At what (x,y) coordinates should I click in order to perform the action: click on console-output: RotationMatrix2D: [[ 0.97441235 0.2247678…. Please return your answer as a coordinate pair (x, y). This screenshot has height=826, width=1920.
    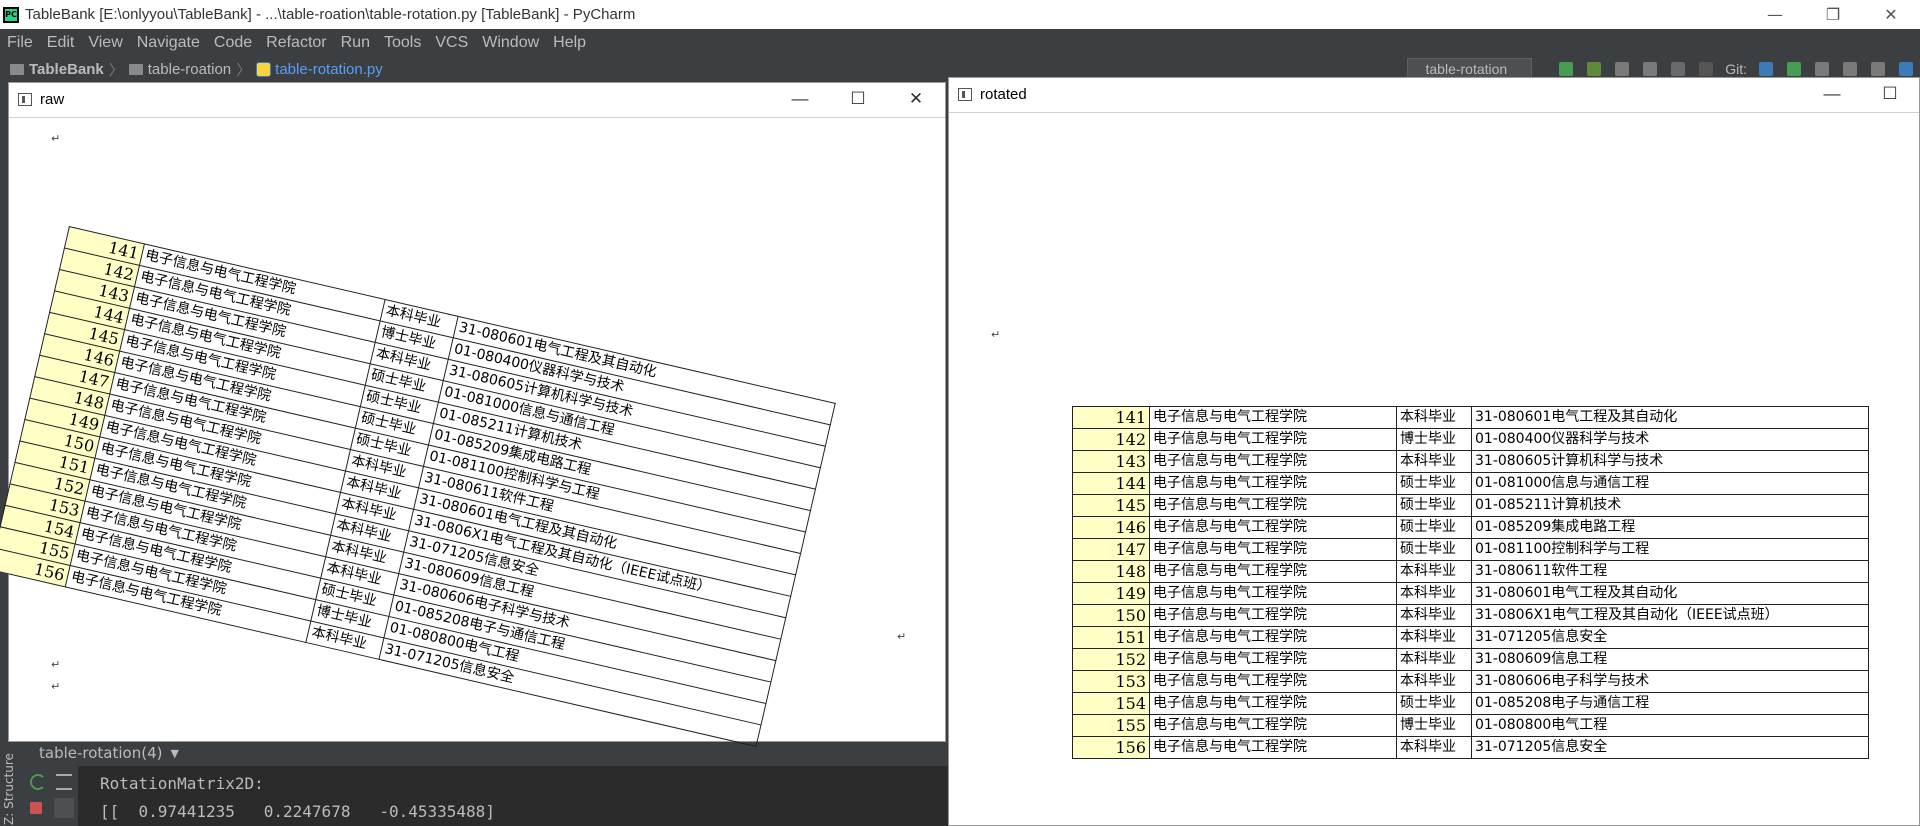
    Looking at the image, I should click on (297, 798).